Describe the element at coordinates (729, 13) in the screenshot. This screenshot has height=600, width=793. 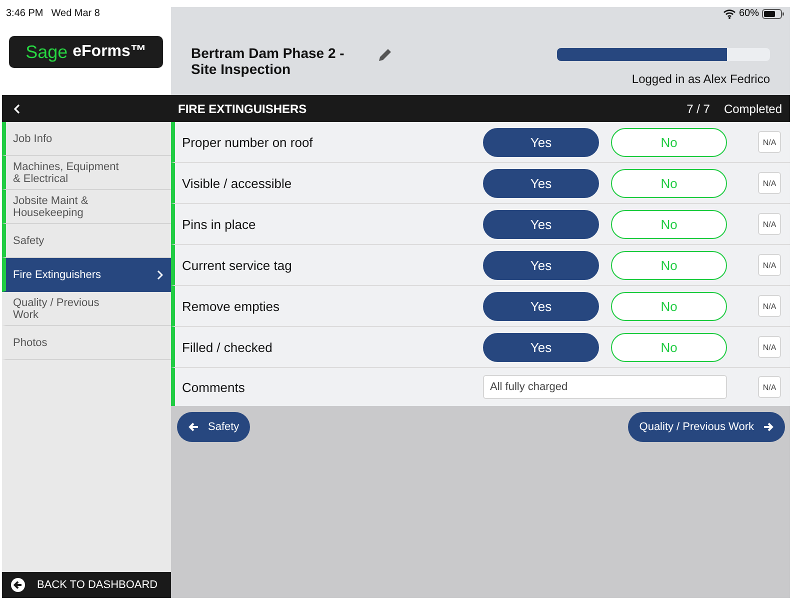
I see `wifi-icon` at that location.